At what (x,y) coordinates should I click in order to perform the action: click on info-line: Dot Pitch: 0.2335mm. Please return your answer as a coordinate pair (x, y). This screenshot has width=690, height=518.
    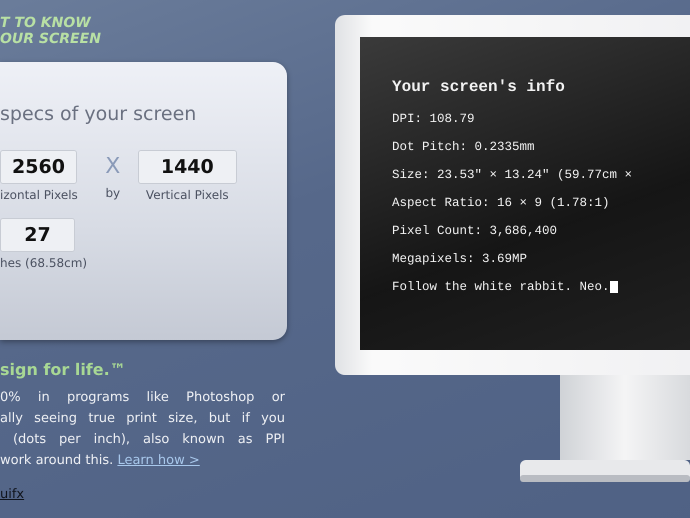
    Looking at the image, I should click on (463, 147).